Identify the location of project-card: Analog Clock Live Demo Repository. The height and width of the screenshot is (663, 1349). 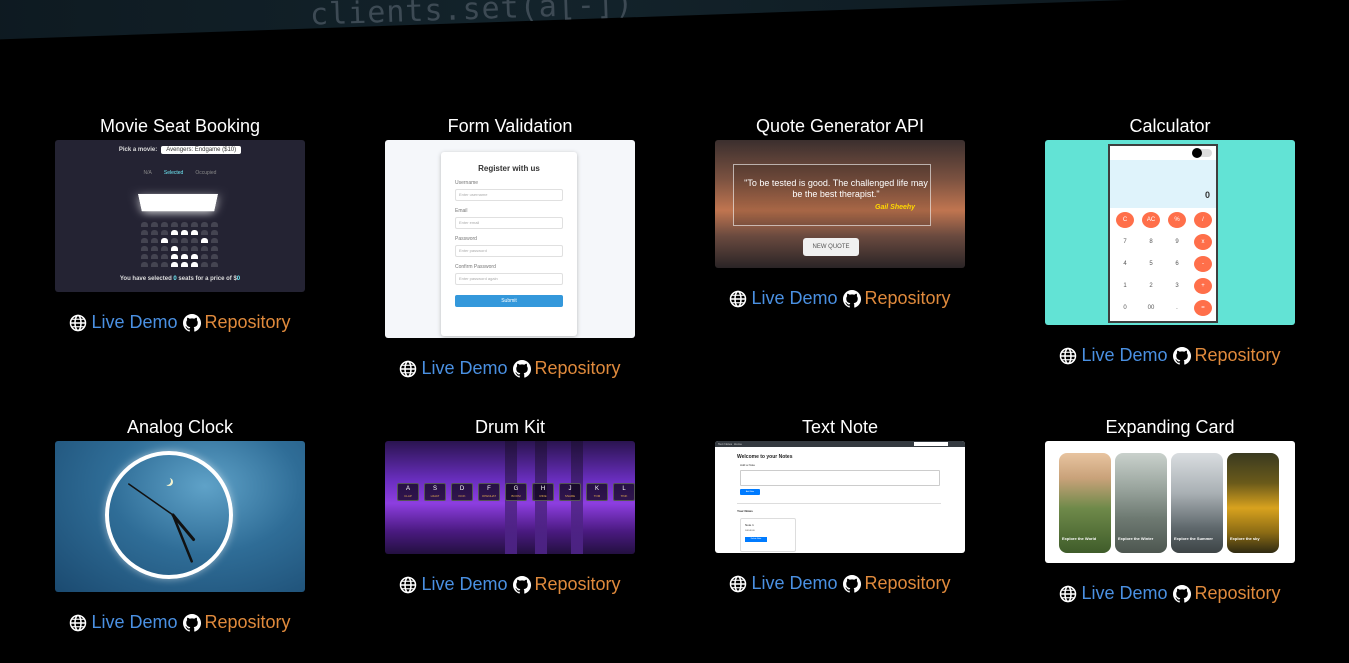
(180, 524).